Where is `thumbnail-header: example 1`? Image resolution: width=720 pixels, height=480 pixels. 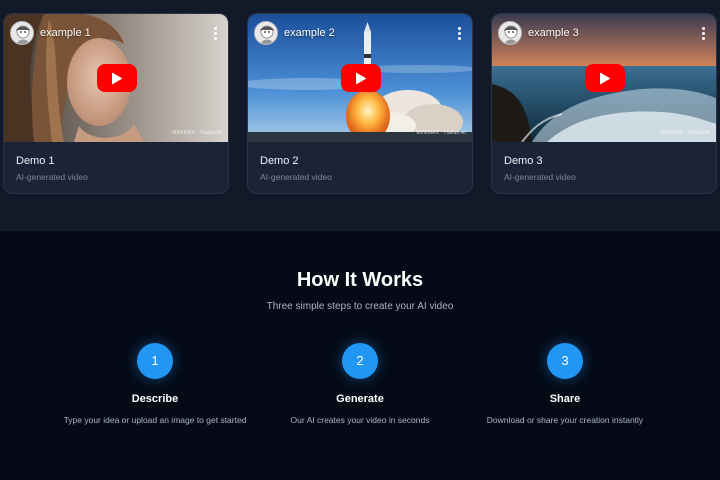 thumbnail-header: example 1 is located at coordinates (115, 33).